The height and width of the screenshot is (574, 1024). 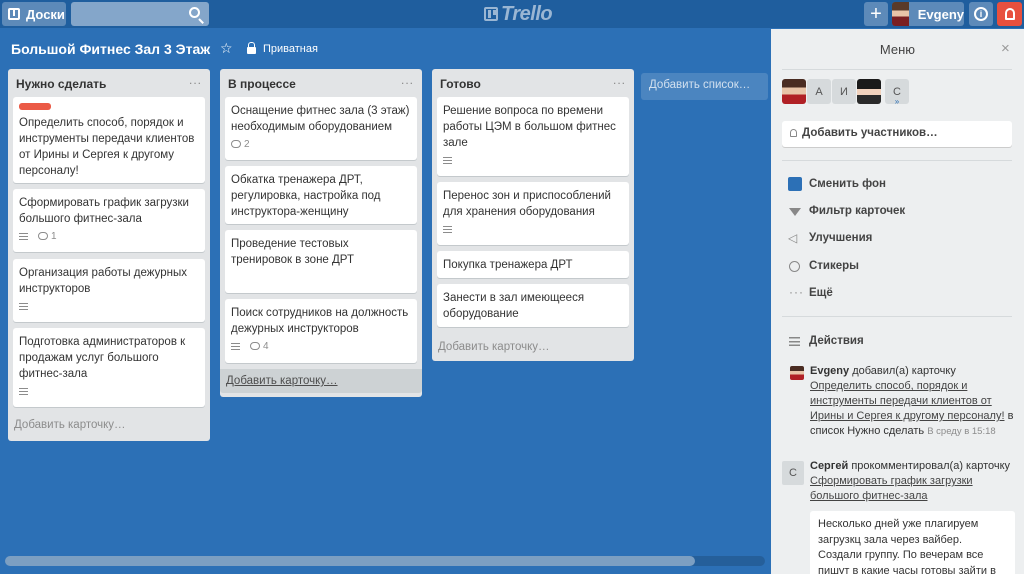 What do you see at coordinates (350, 561) in the screenshot?
I see `horizontal-scrollbar-thumb` at bounding box center [350, 561].